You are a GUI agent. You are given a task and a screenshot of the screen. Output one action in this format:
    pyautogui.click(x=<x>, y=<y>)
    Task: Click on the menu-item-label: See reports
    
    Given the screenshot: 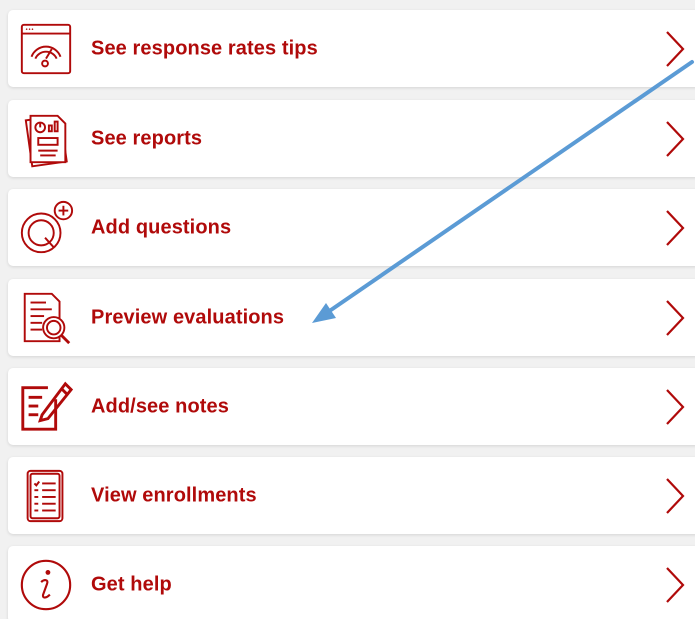 What is the action you would take?
    pyautogui.click(x=147, y=138)
    